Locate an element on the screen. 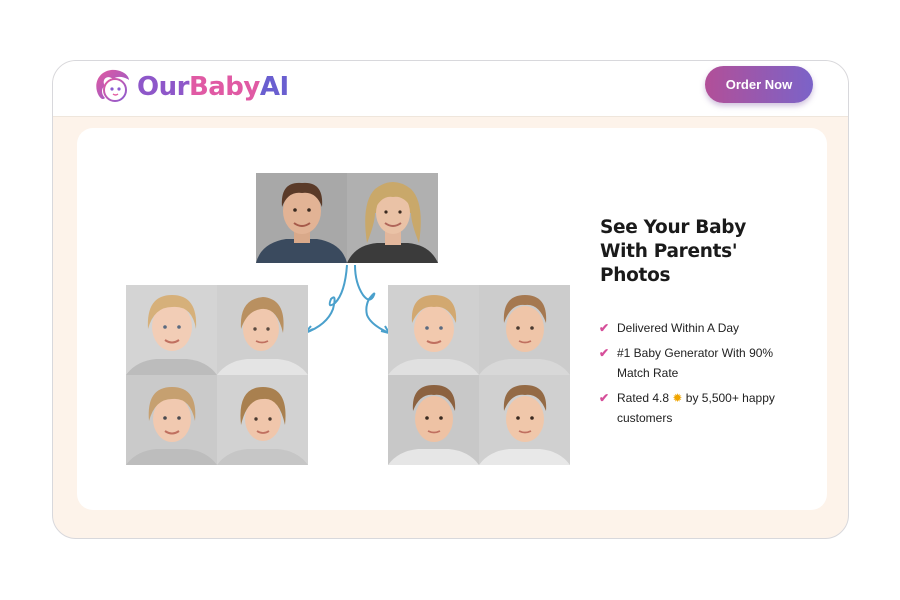  feature-text: Rated 4.8 ✹ by 5,500+ happy customers is located at coordinates (708, 408).